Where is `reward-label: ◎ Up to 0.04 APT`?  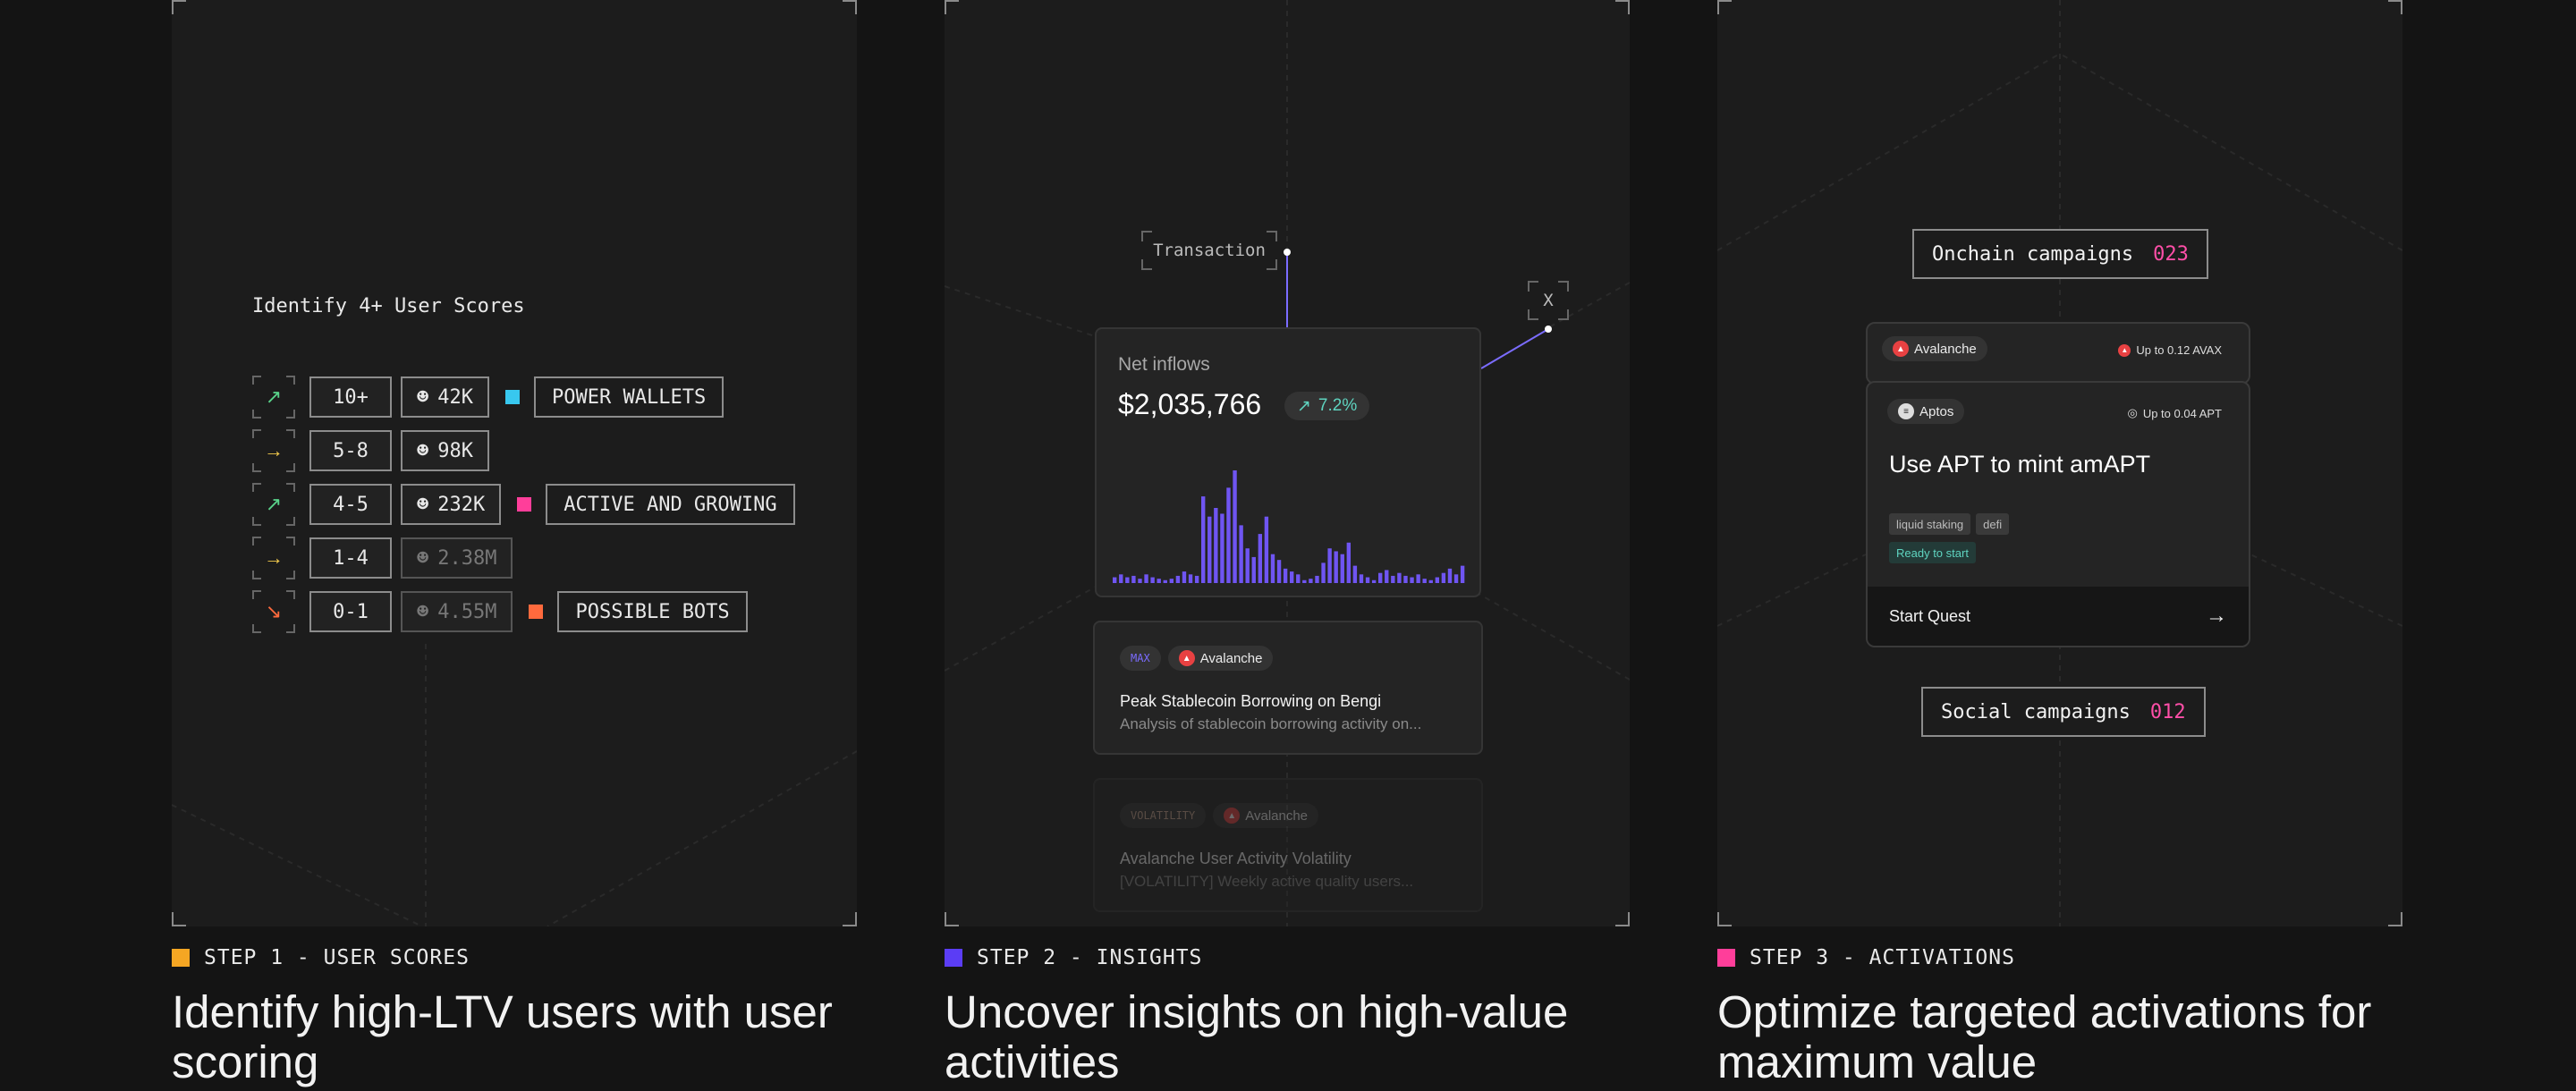 reward-label: ◎ Up to 0.04 APT is located at coordinates (2174, 413).